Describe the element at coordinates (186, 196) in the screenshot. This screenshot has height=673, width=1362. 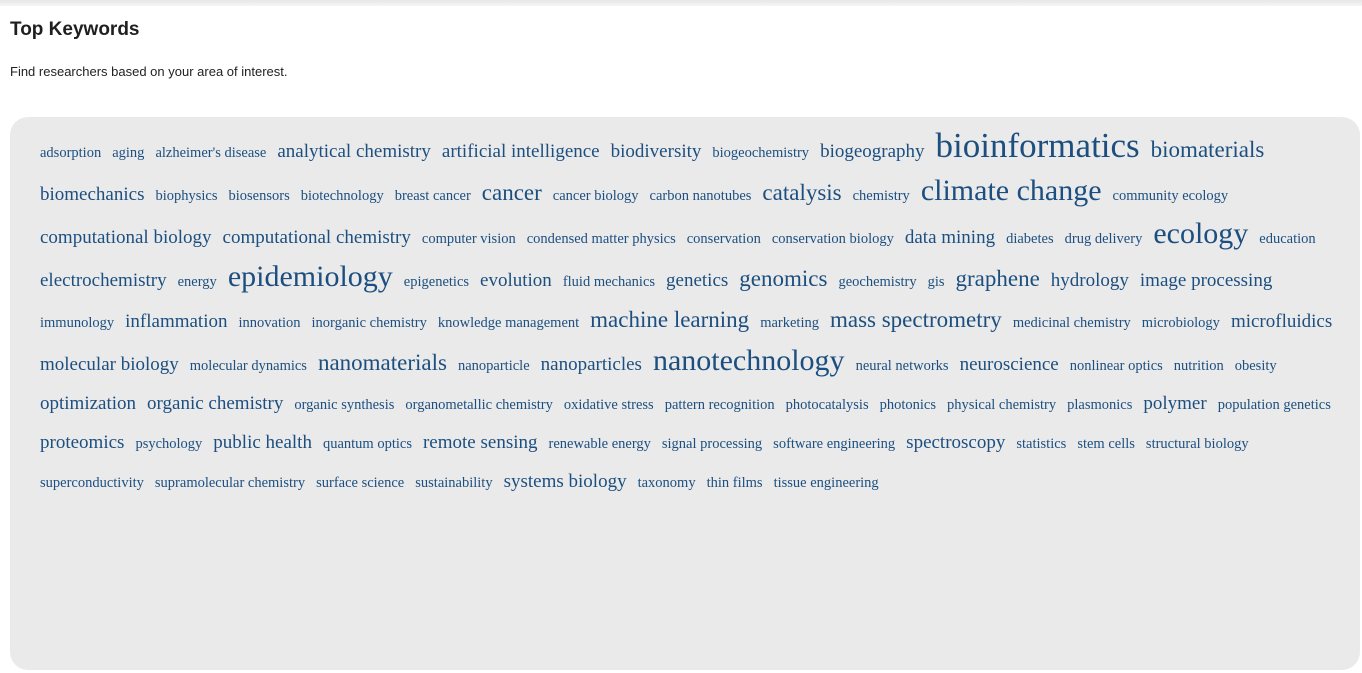
I see `keyword-link: biophysics` at that location.